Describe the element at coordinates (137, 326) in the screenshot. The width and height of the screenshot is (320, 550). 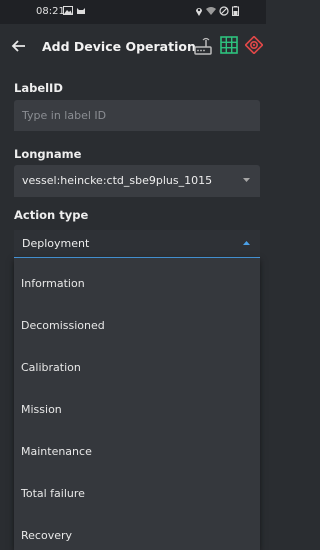
I see `menu-item-decomissioned: Decomissioned` at that location.